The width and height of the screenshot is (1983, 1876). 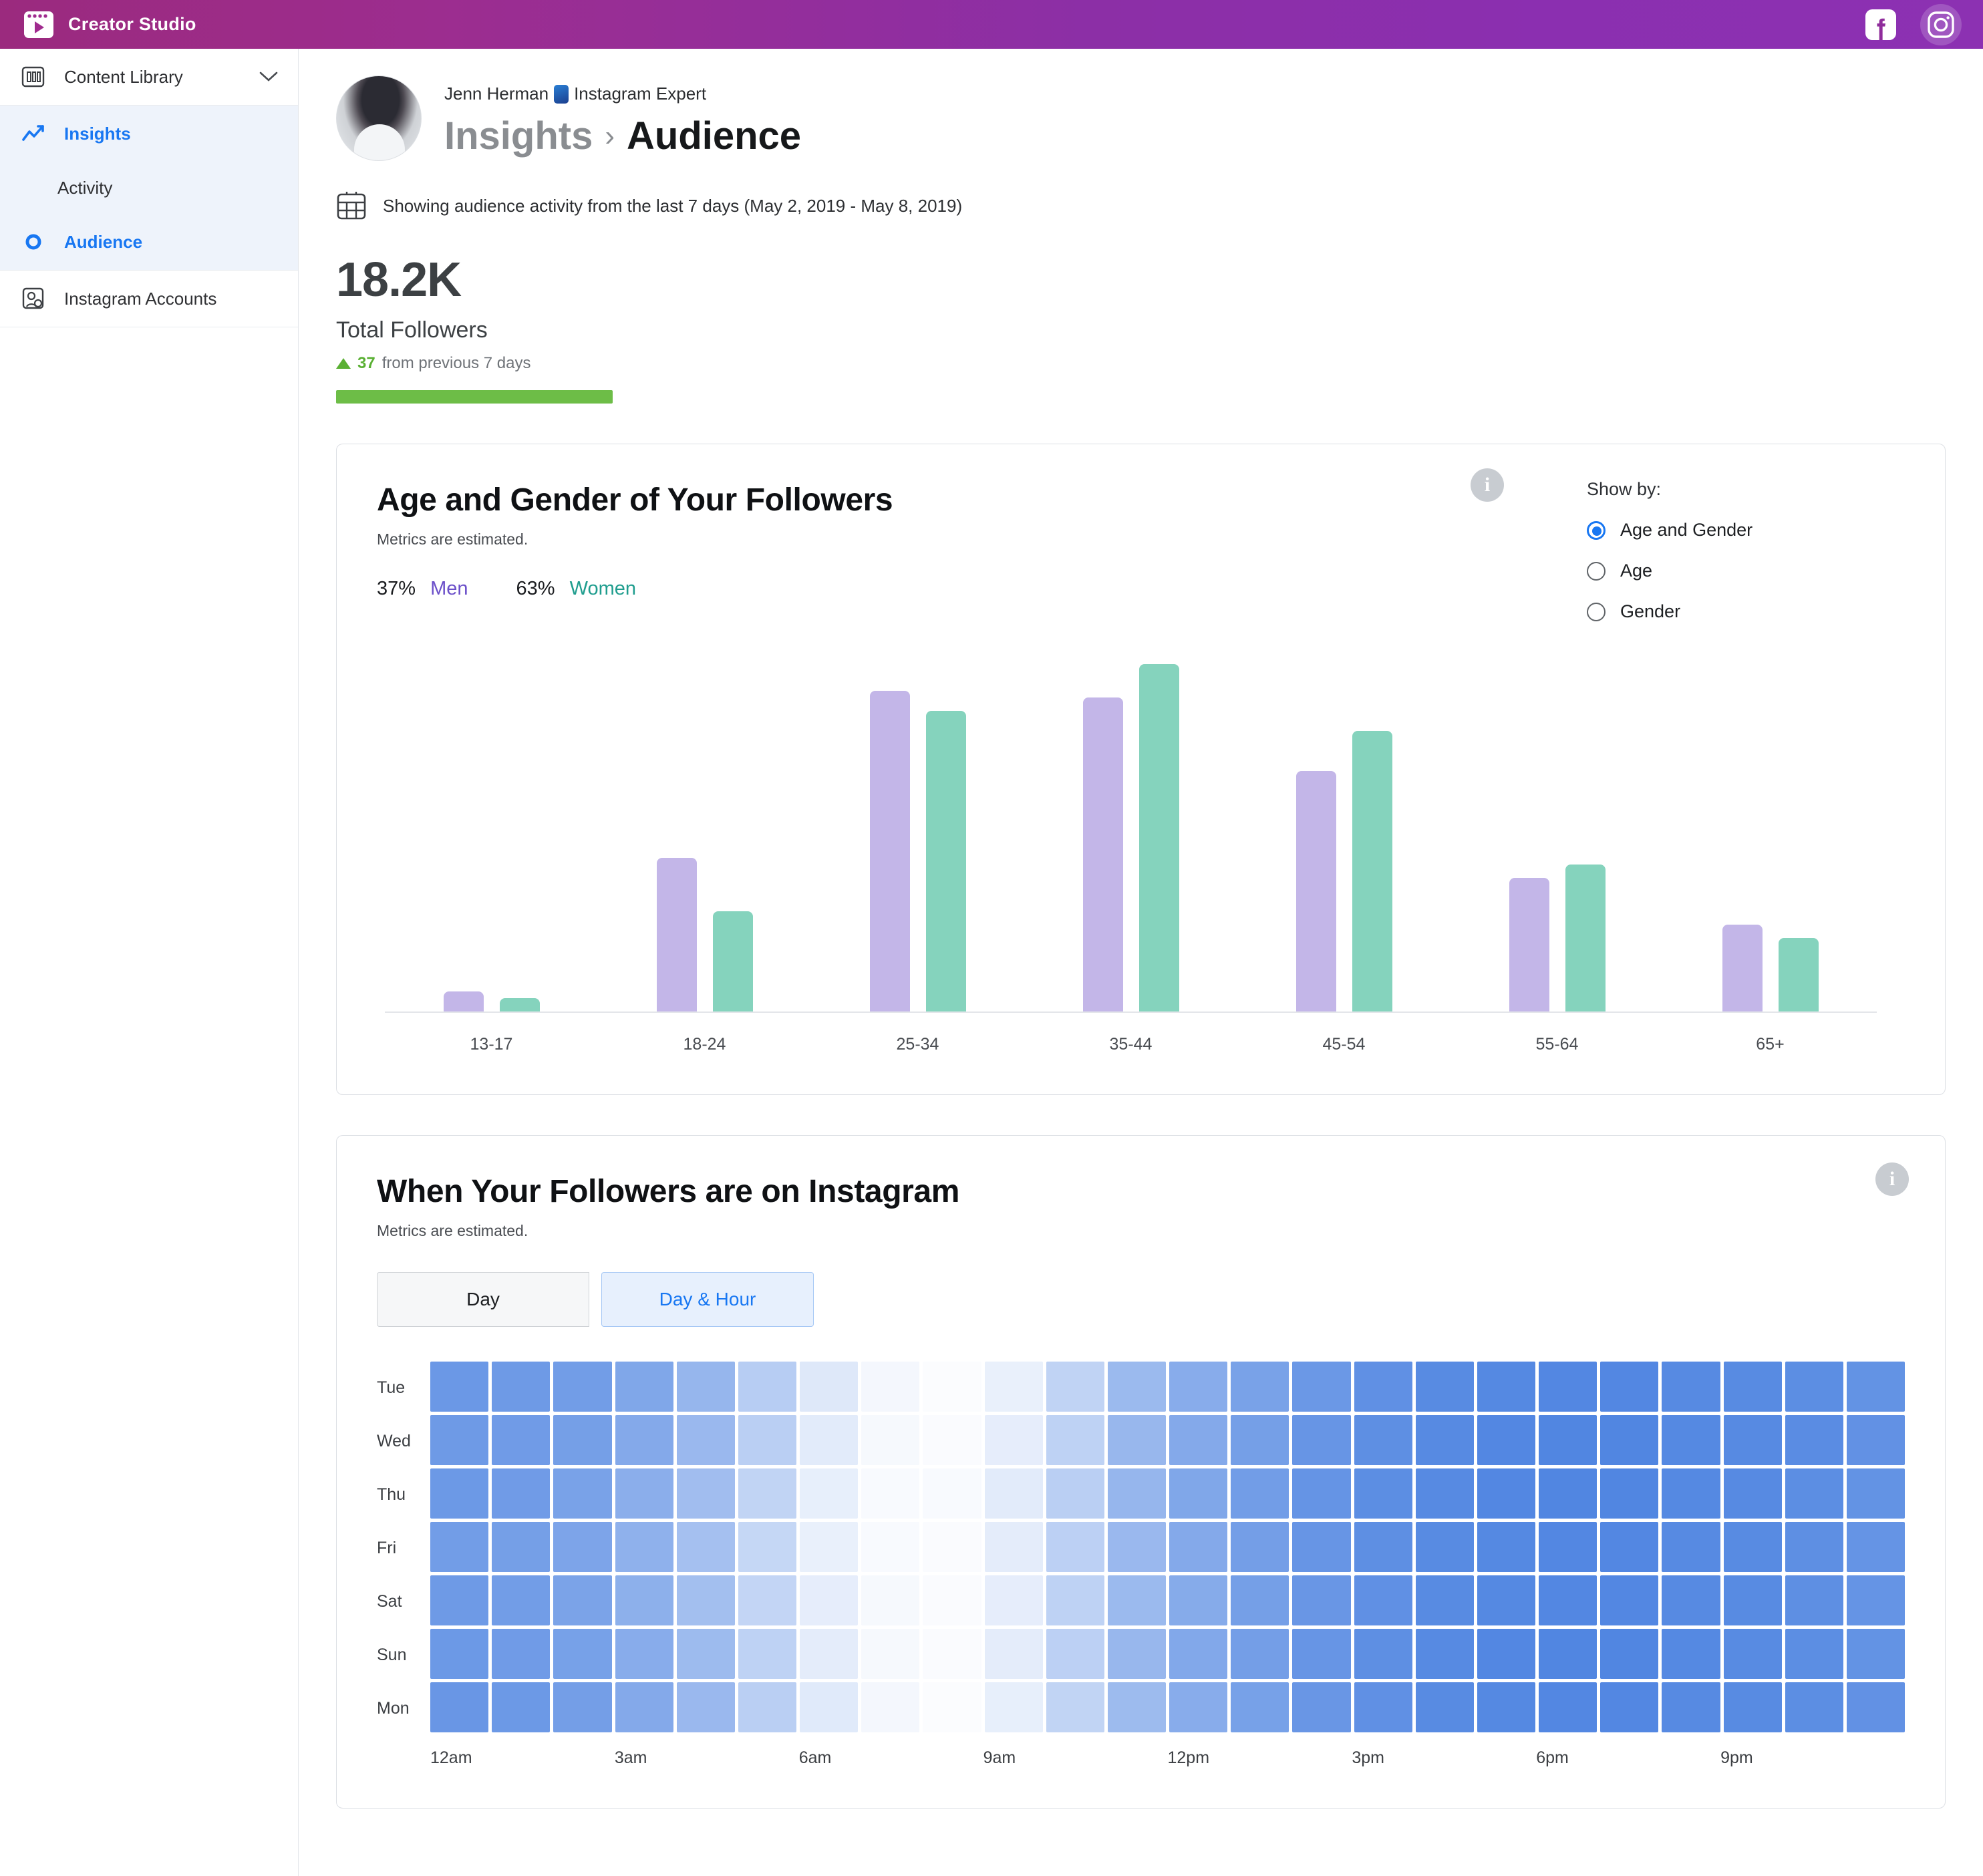 I want to click on breadcrumb-parent: Insights, so click(x=518, y=136).